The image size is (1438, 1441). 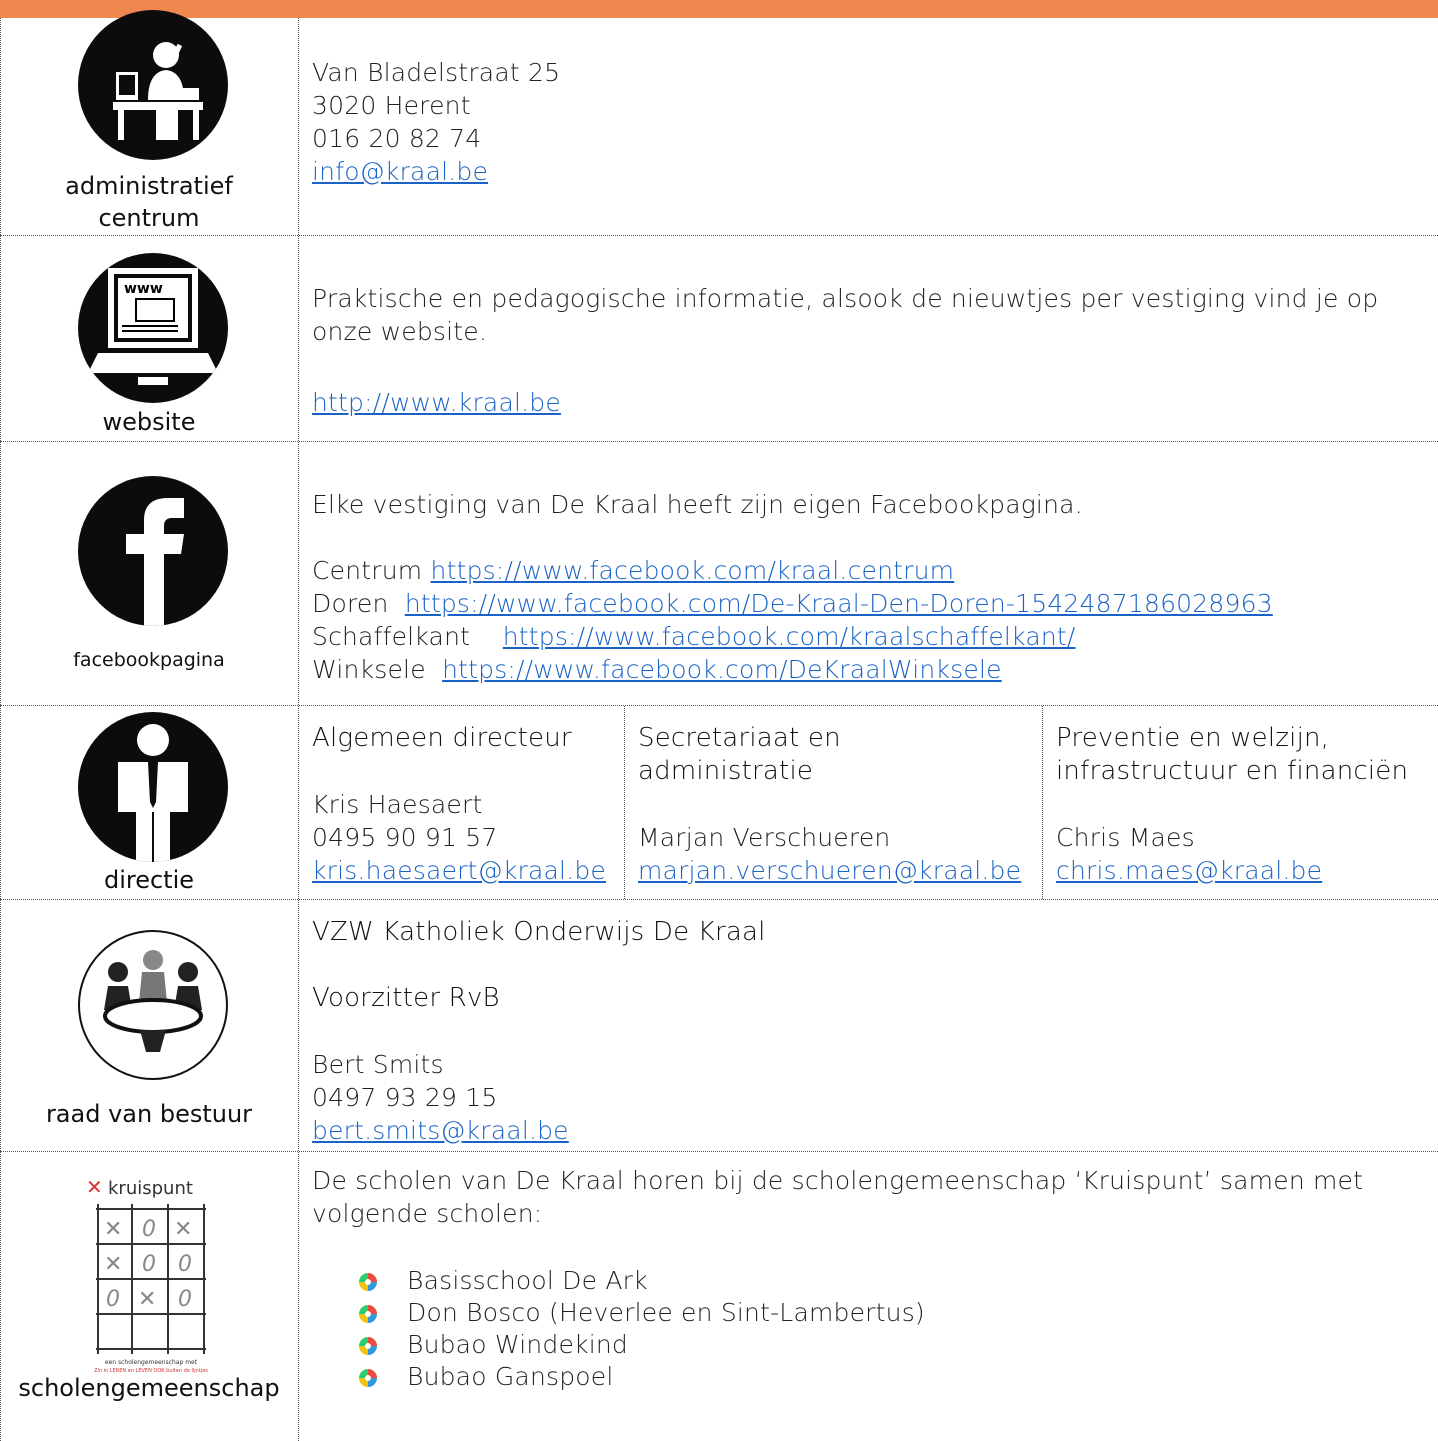 I want to click on organisation-name: VZW Katholiek Onderwijs De Kraal, so click(x=539, y=932).